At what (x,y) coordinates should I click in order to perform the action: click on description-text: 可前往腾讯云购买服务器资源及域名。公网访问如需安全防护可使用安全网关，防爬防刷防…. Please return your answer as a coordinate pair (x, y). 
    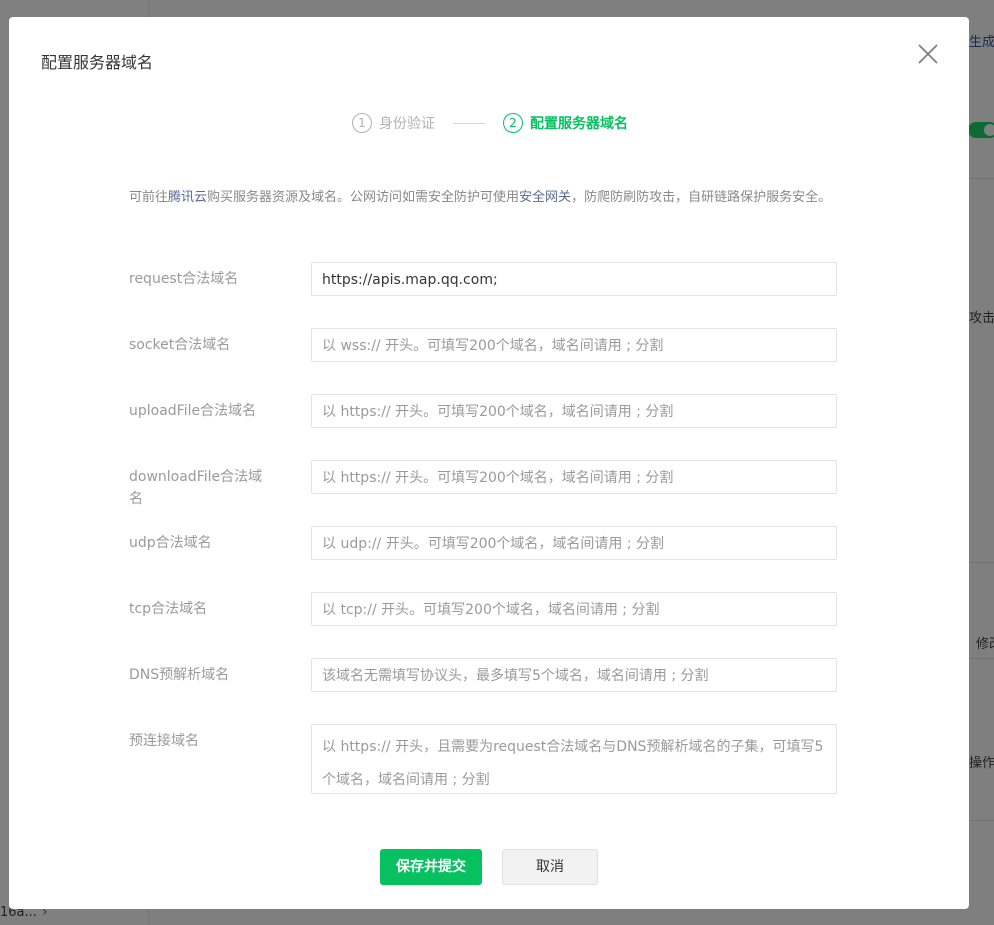
    Looking at the image, I should click on (489, 198).